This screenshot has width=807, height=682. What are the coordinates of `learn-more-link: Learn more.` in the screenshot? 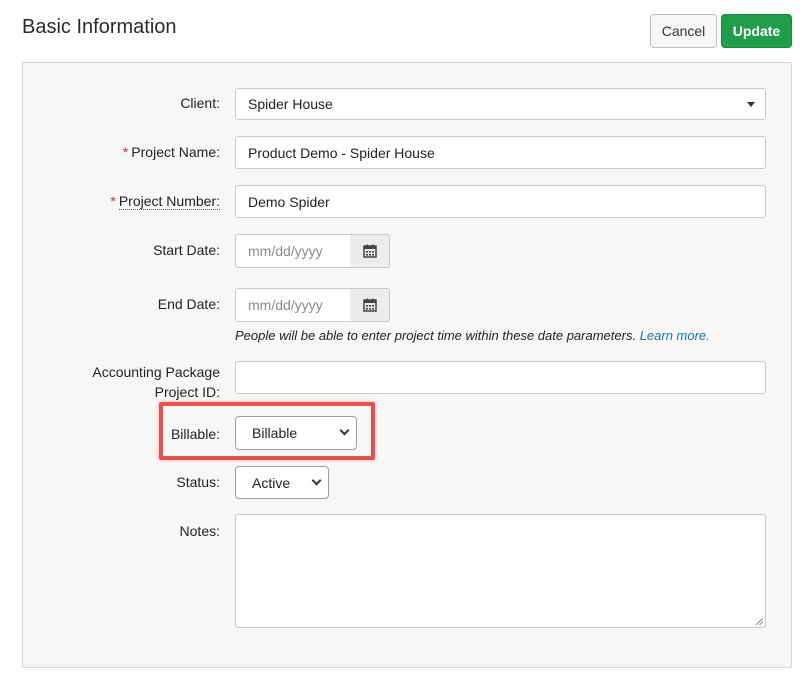 It's located at (675, 335).